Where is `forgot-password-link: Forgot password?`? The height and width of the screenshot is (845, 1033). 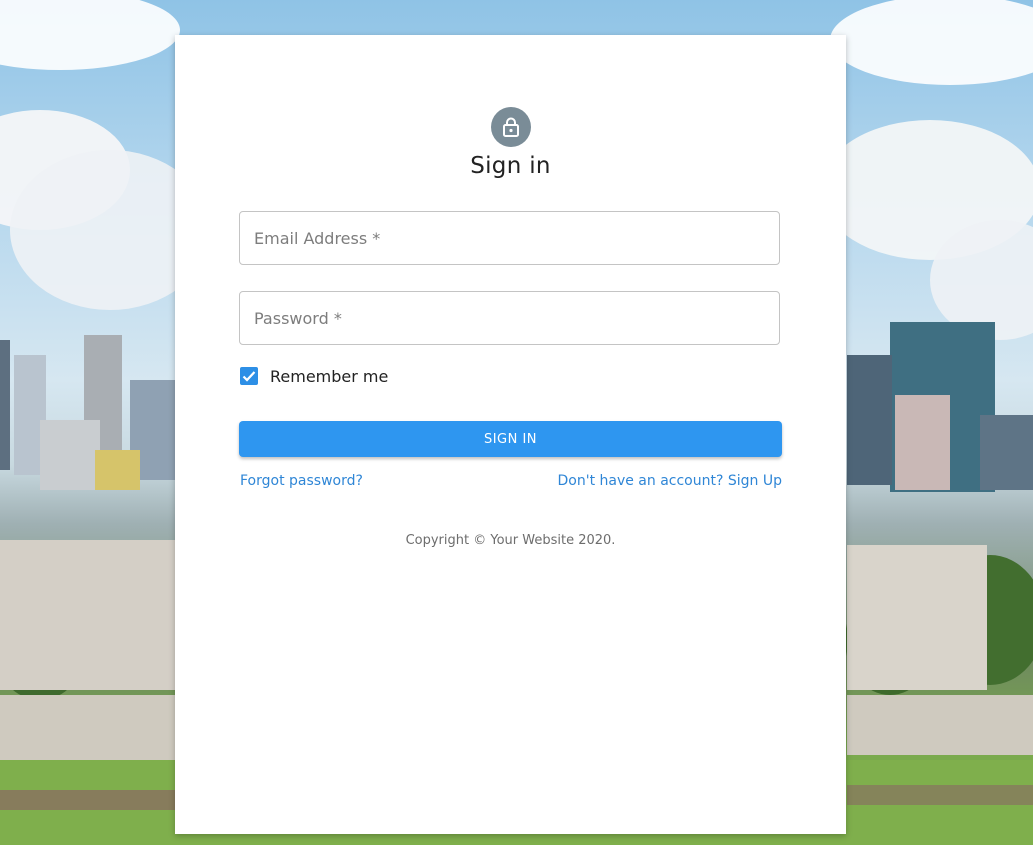 forgot-password-link: Forgot password? is located at coordinates (301, 481).